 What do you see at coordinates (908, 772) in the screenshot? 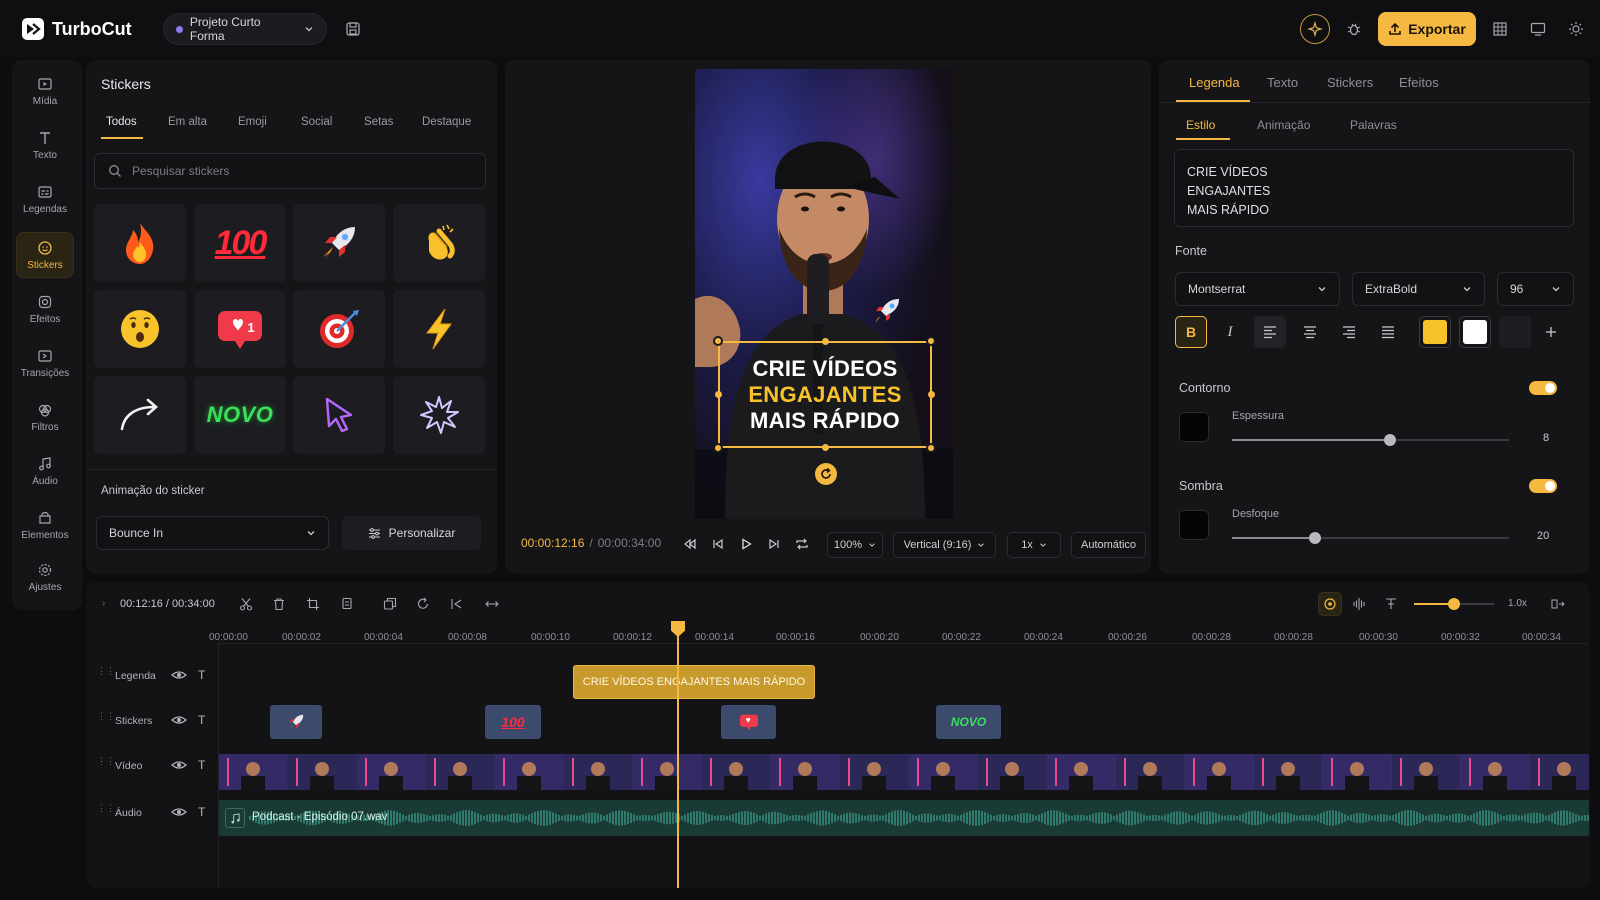
I see `video-clip` at bounding box center [908, 772].